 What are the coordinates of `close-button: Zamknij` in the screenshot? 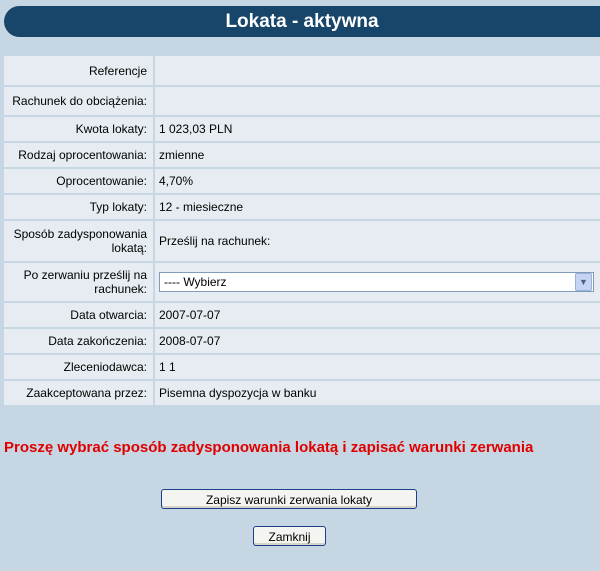 It's located at (289, 536).